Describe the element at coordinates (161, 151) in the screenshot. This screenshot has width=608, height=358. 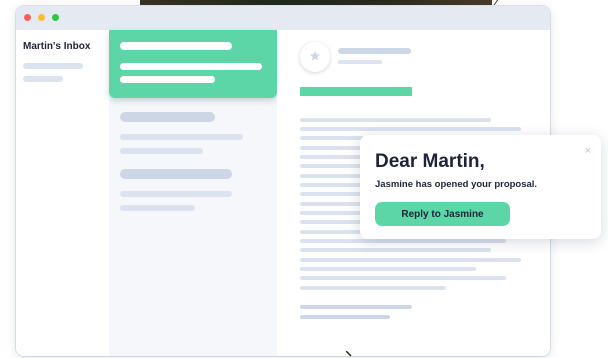
I see `list-item-line-2b` at that location.